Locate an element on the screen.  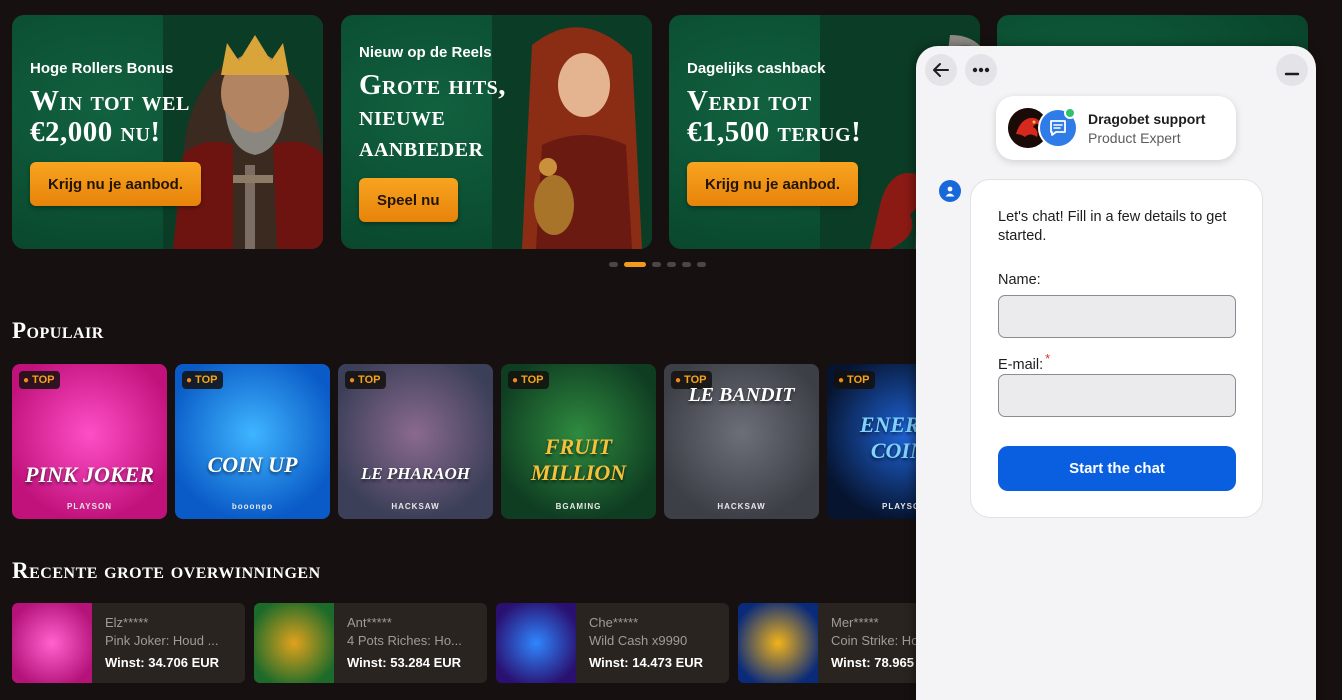
email-label-text: E-mail: is located at coordinates (1021, 364).